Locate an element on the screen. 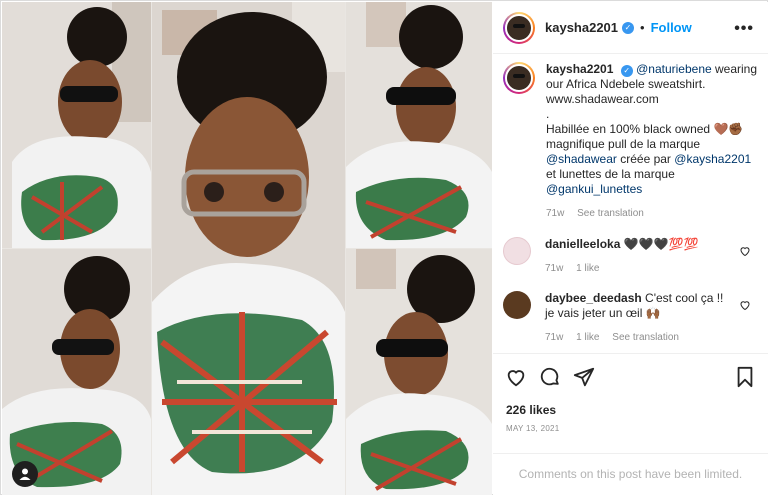 The height and width of the screenshot is (495, 768). comments-limited-notice: Comments on this post have been limited. is located at coordinates (630, 474).